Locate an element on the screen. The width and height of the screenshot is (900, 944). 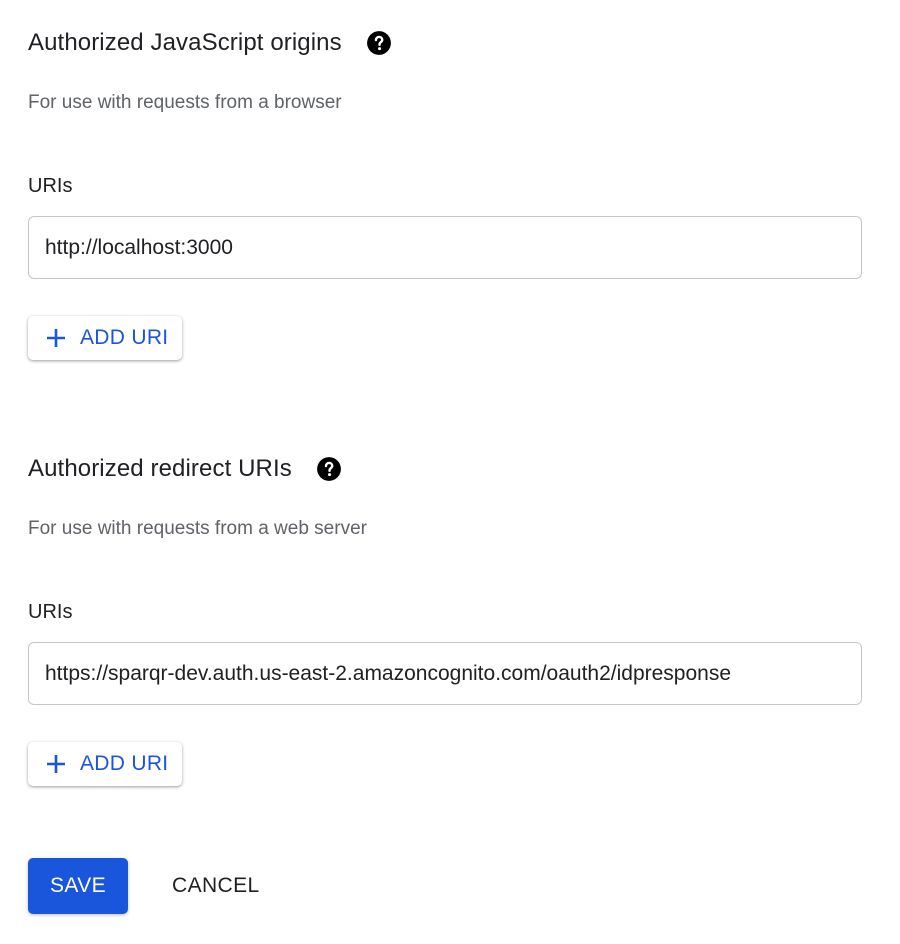
save-button: SAVE is located at coordinates (78, 886).